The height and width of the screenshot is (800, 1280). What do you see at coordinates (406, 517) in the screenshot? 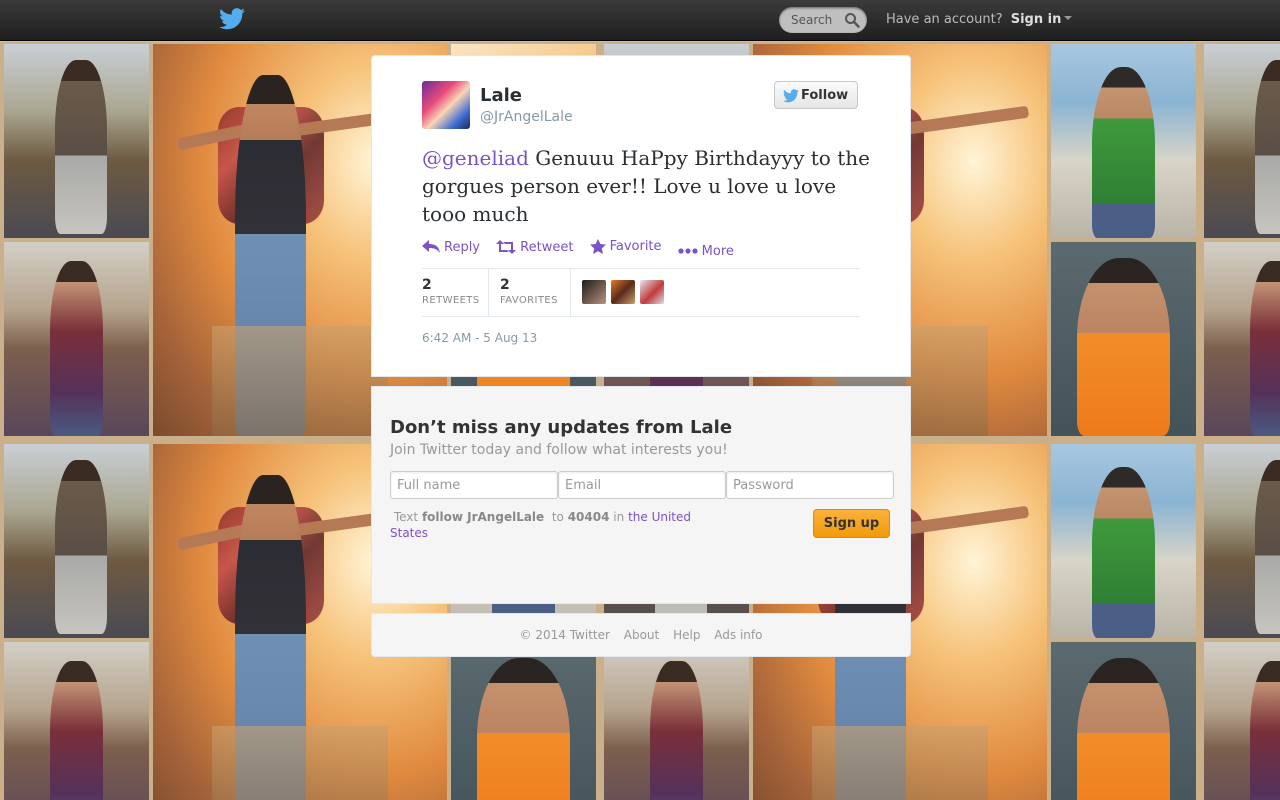
I see `sms-text-word: Text` at bounding box center [406, 517].